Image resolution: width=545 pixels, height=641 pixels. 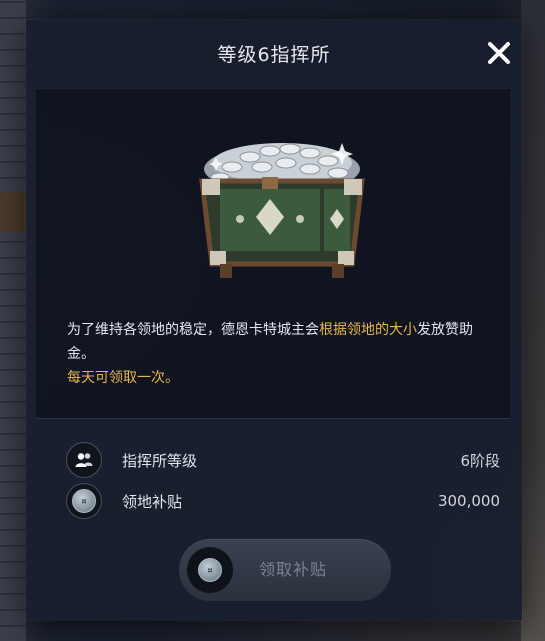 I want to click on claim-subsidy-button: ¤ 领取补贴, so click(x=285, y=570).